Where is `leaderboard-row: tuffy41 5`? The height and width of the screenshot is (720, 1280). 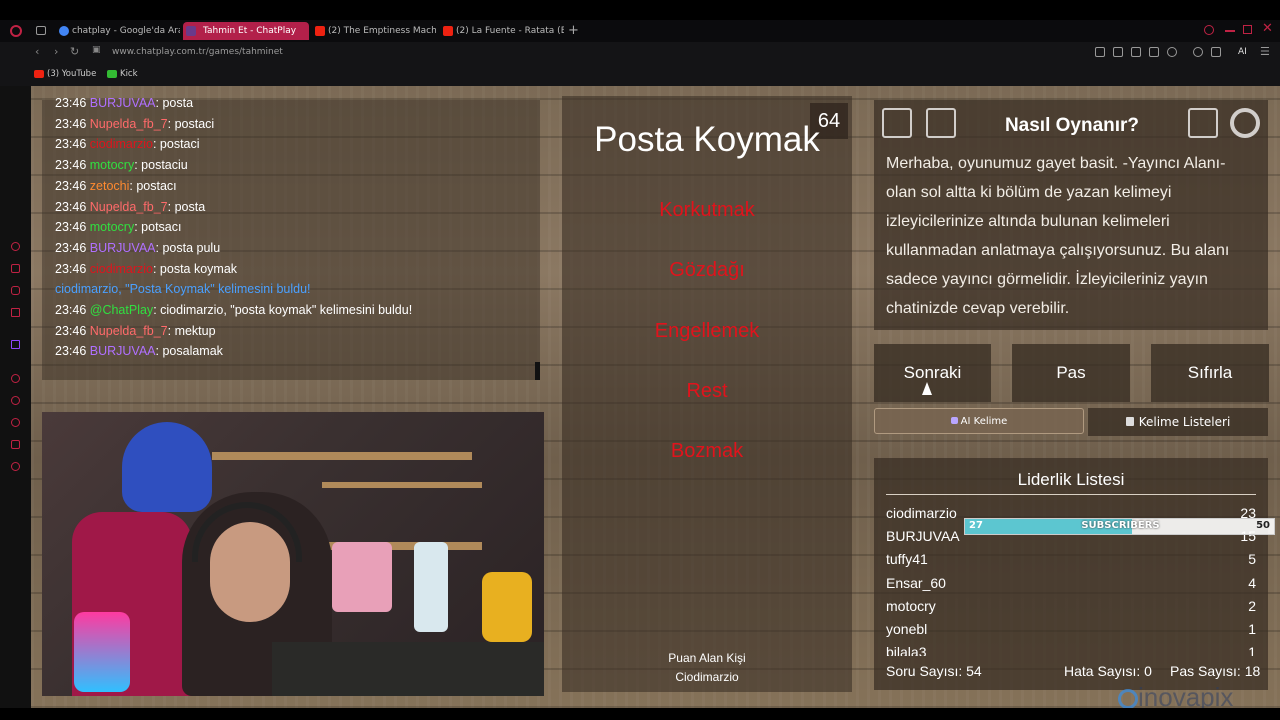 leaderboard-row: tuffy41 5 is located at coordinates (1071, 559).